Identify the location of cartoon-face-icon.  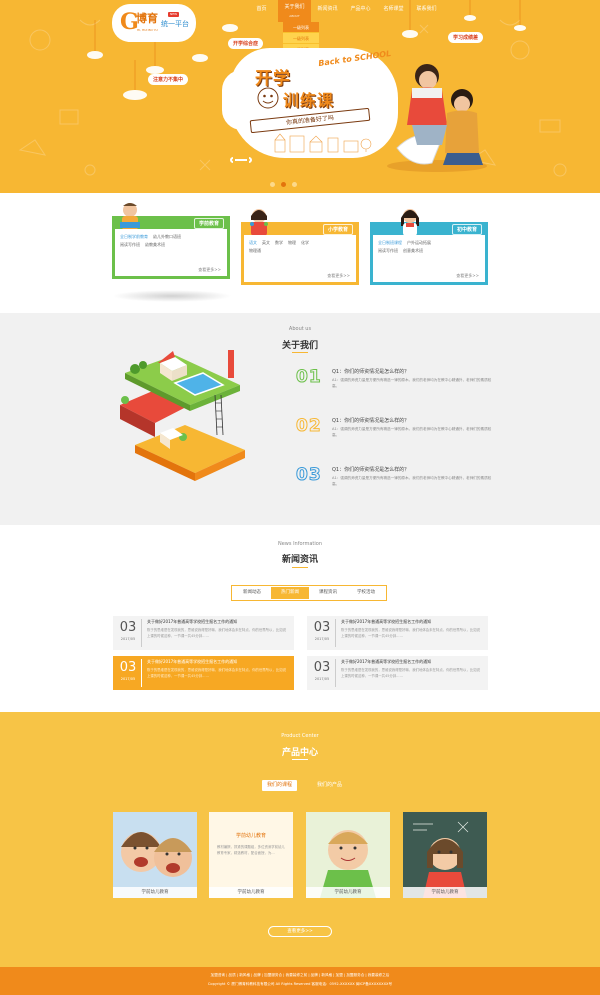
(268, 98).